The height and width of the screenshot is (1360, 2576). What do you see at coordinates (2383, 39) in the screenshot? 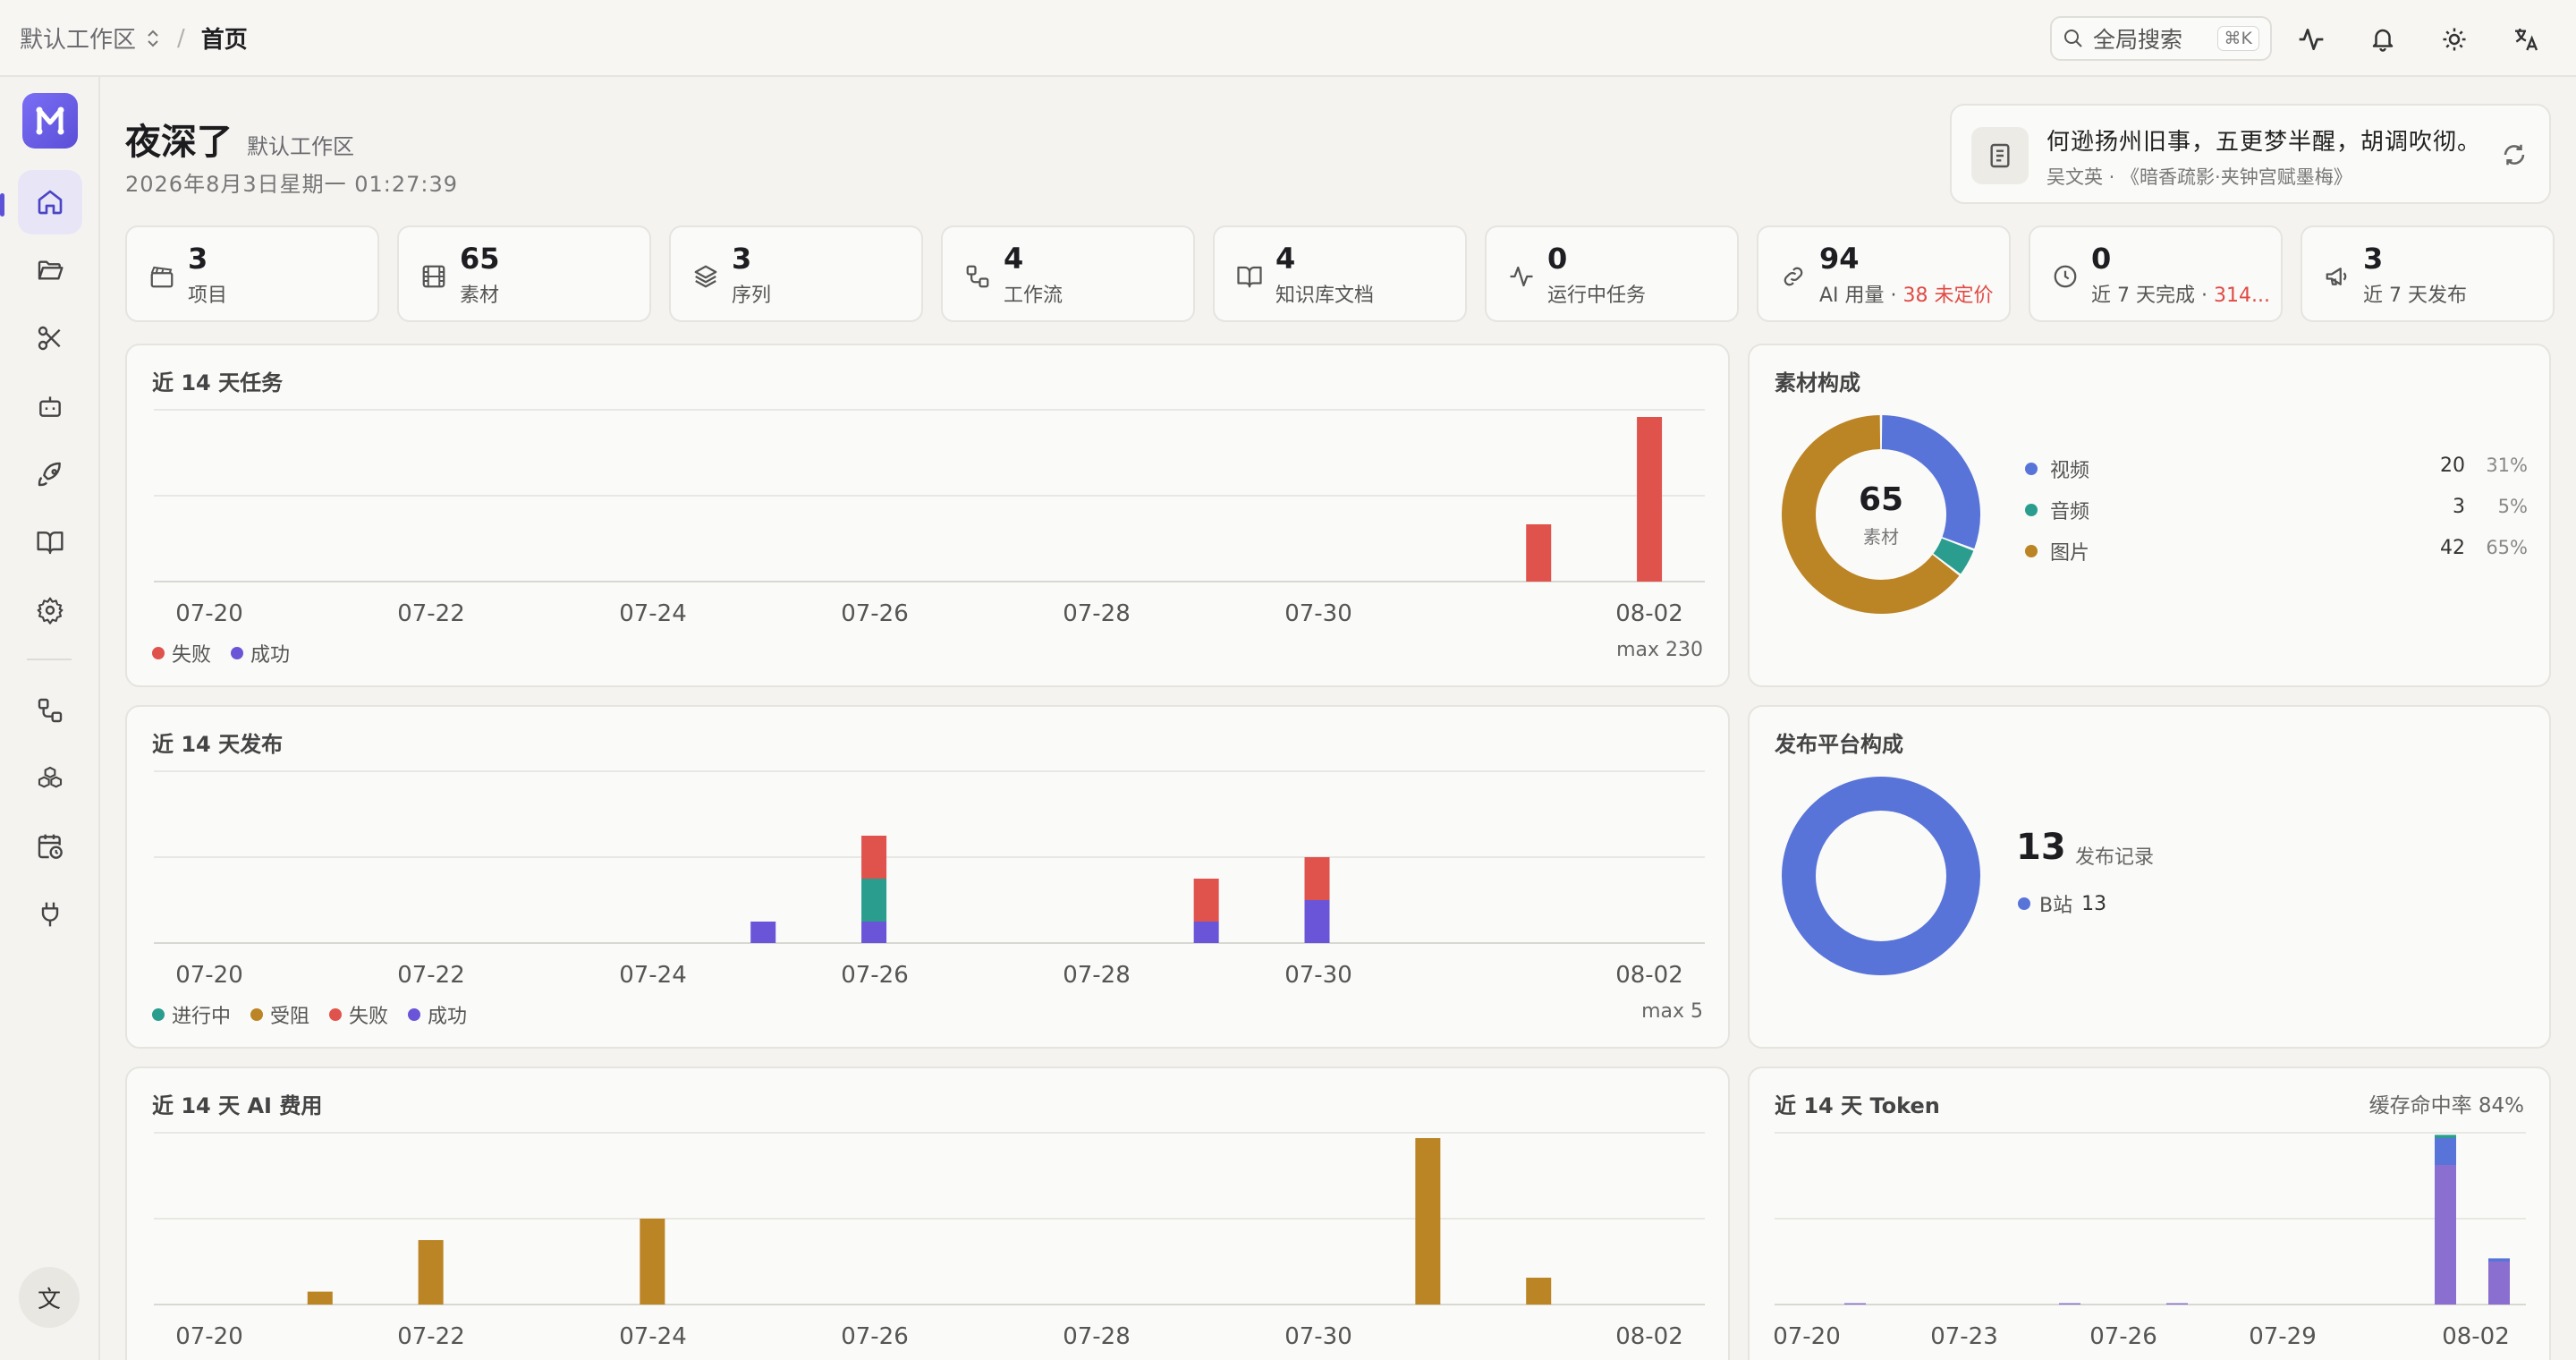
I see `bell-icon` at bounding box center [2383, 39].